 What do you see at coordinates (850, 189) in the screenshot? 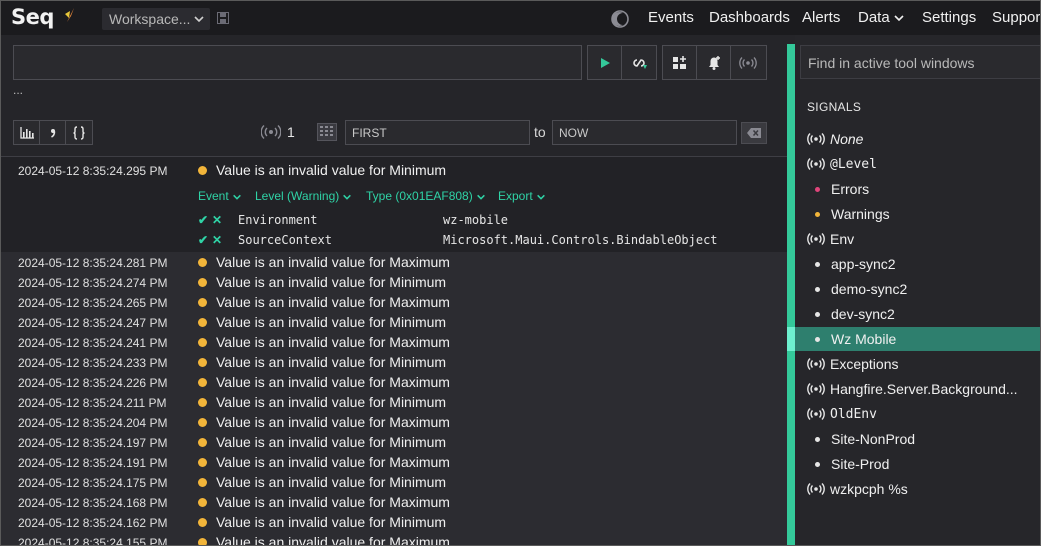
I see `signal-label: Errors` at bounding box center [850, 189].